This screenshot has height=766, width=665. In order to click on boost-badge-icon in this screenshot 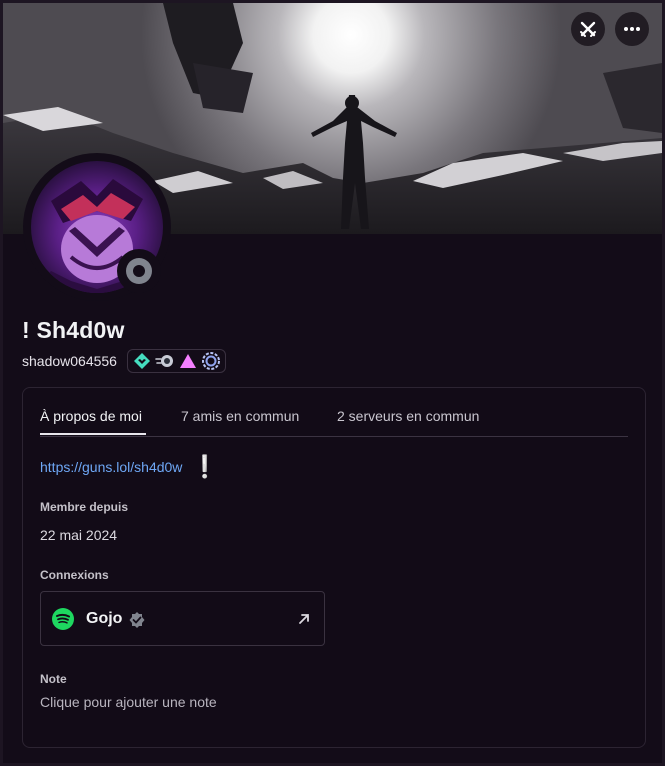, I will do `click(165, 361)`.